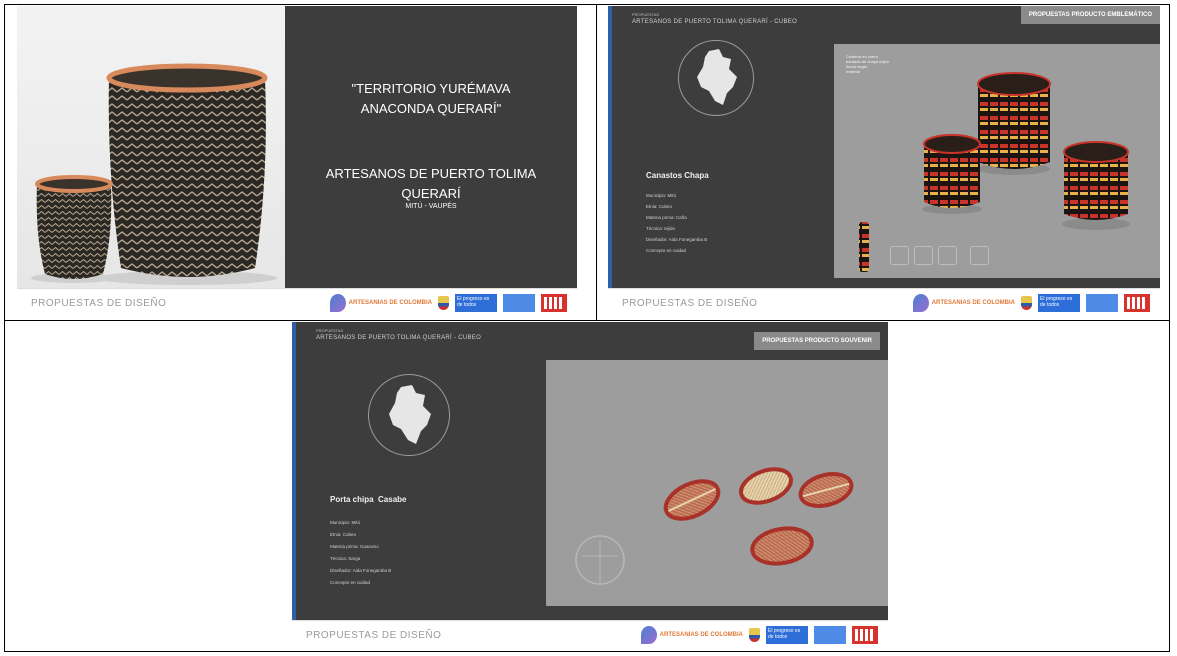 Image resolution: width=1177 pixels, height=656 pixels. What do you see at coordinates (1090, 15) in the screenshot?
I see `category-tag: PROPUESTAS PRODUCTO EMBLEMÁTICO` at bounding box center [1090, 15].